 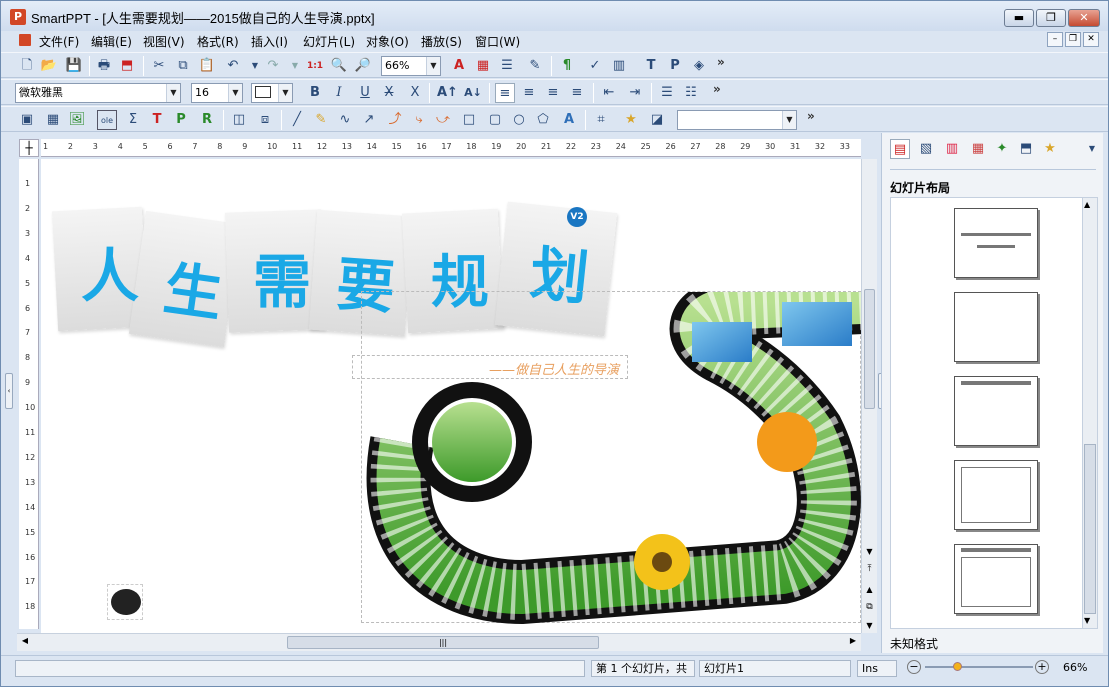 What do you see at coordinates (369, 120) in the screenshot?
I see `arrow-line-icon: ↗` at bounding box center [369, 120].